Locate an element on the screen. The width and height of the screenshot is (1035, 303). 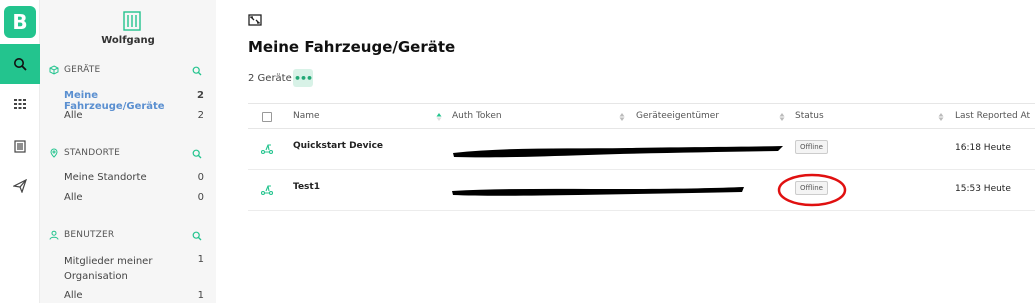
column-header-last-reported: Last Reported At is located at coordinates (992, 116).